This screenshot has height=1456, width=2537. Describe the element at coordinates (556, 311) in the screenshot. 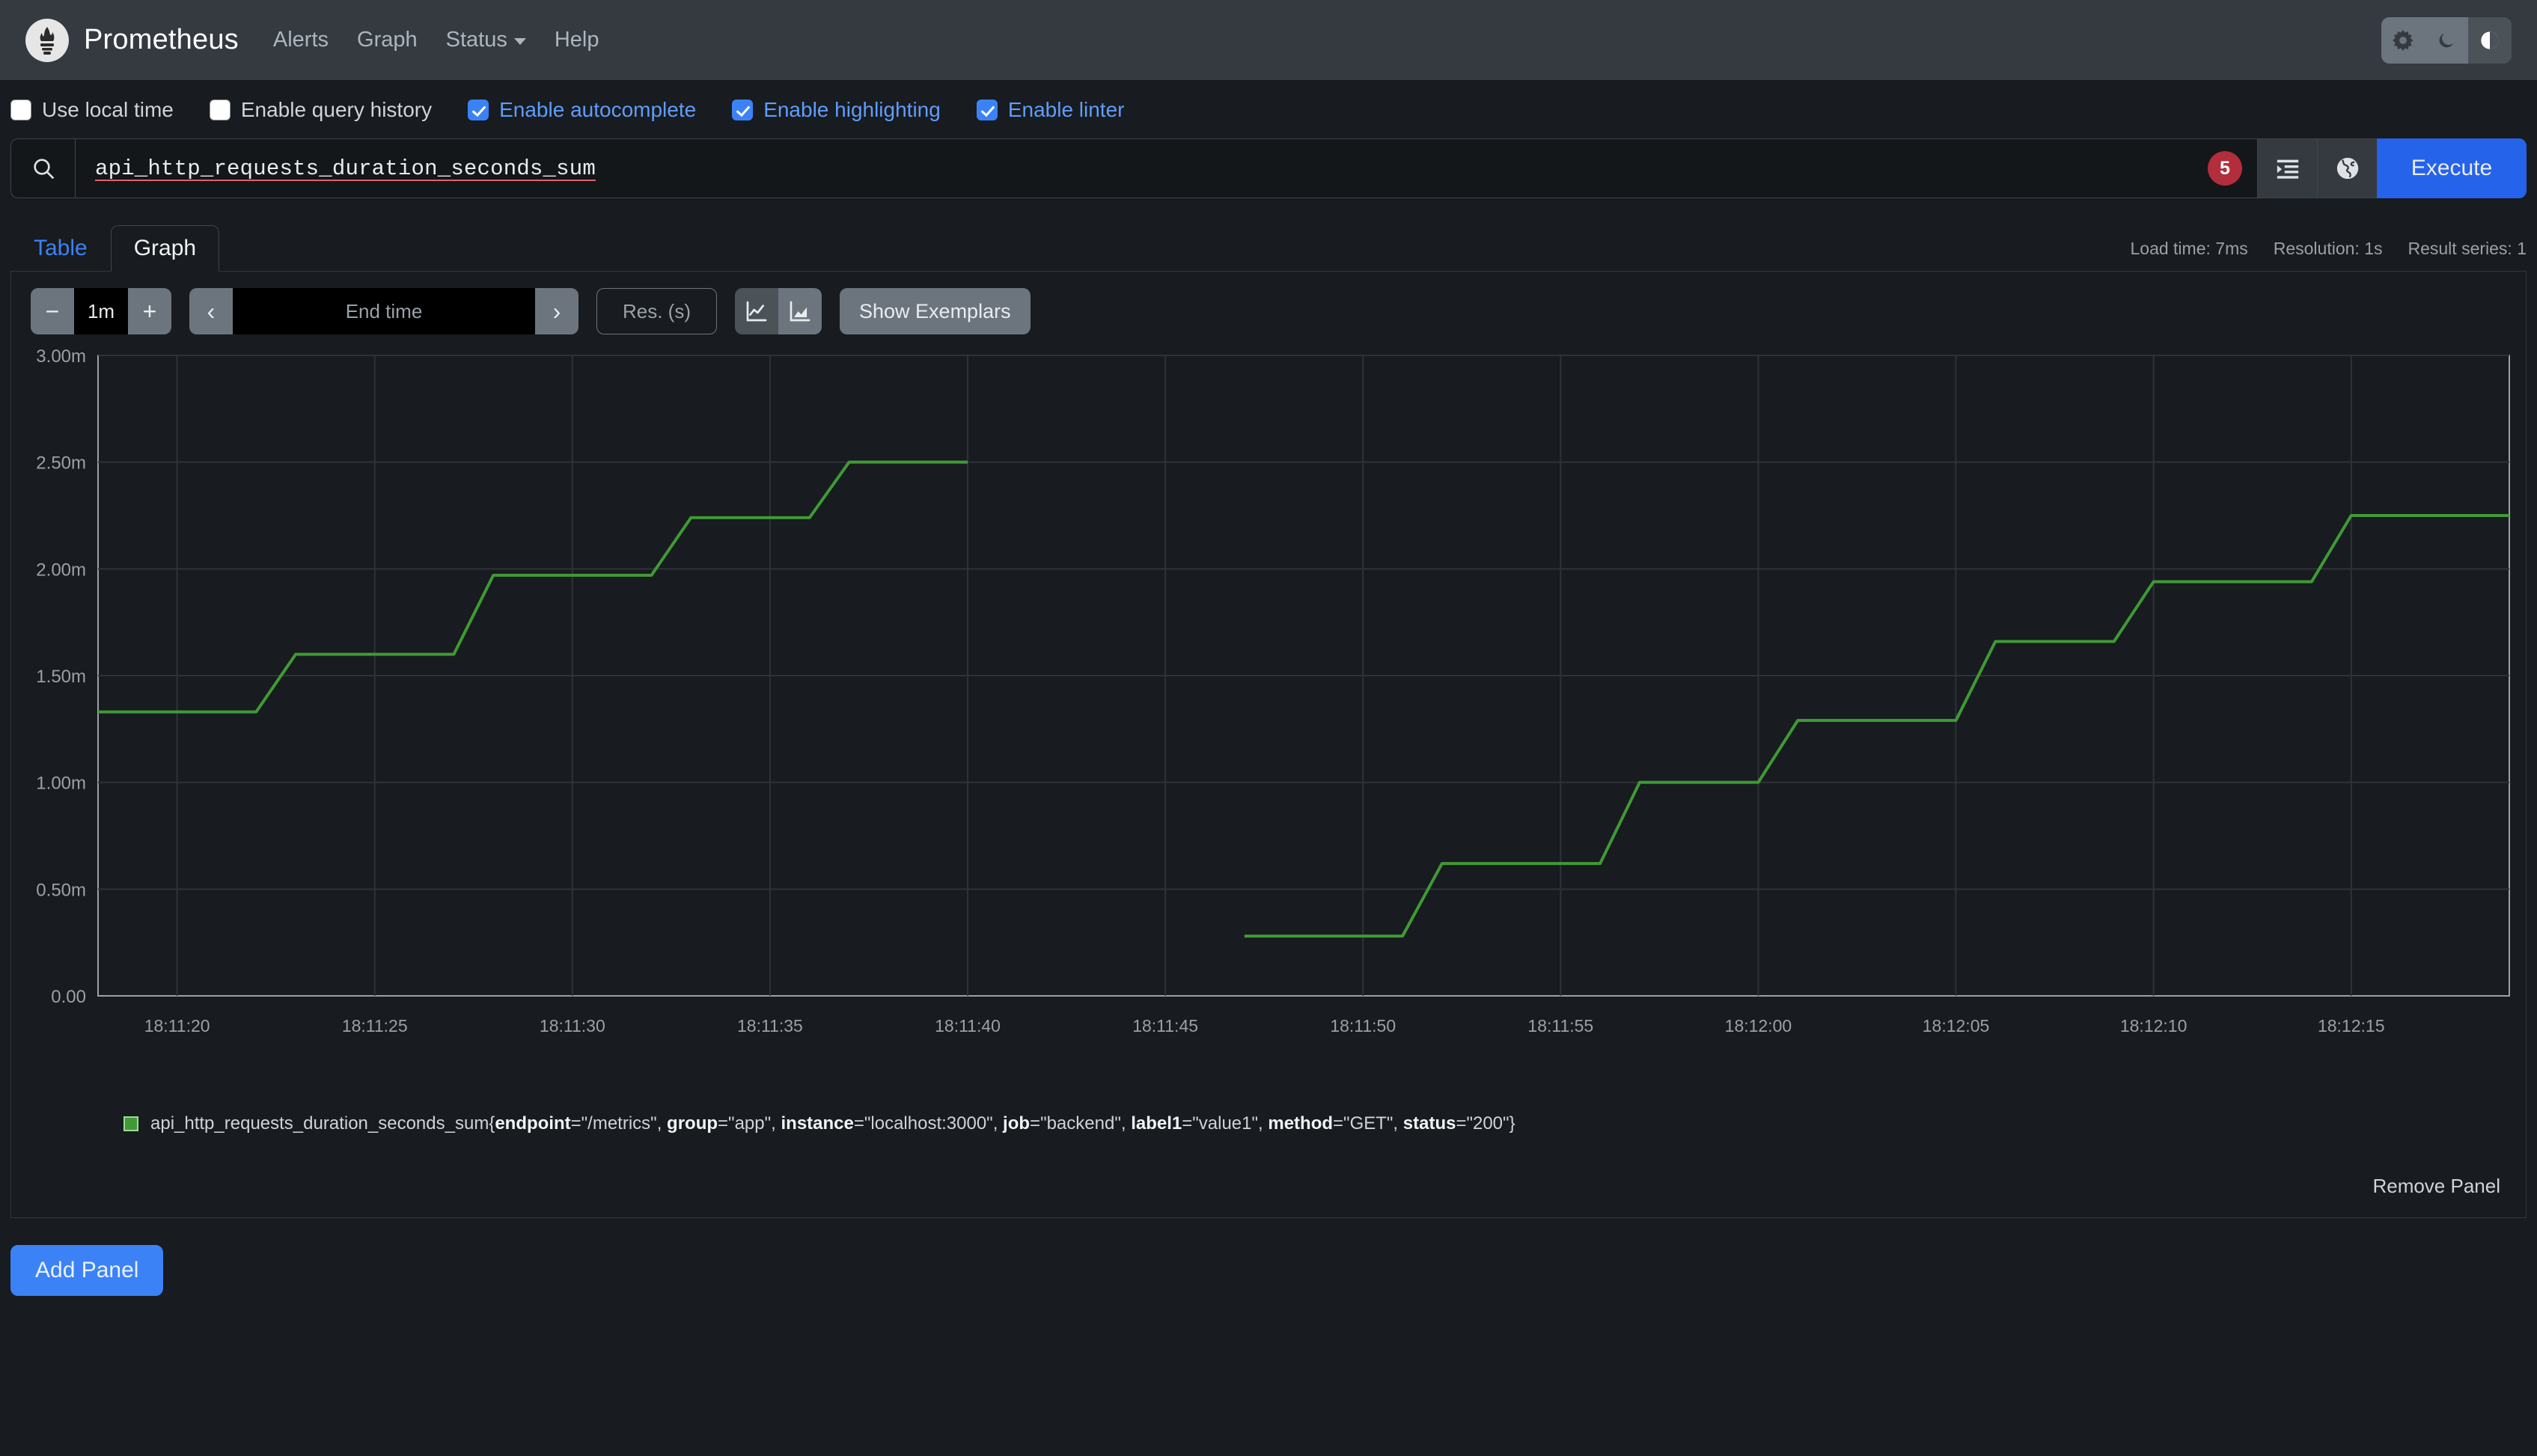

I see `time-forward-button: ›` at that location.